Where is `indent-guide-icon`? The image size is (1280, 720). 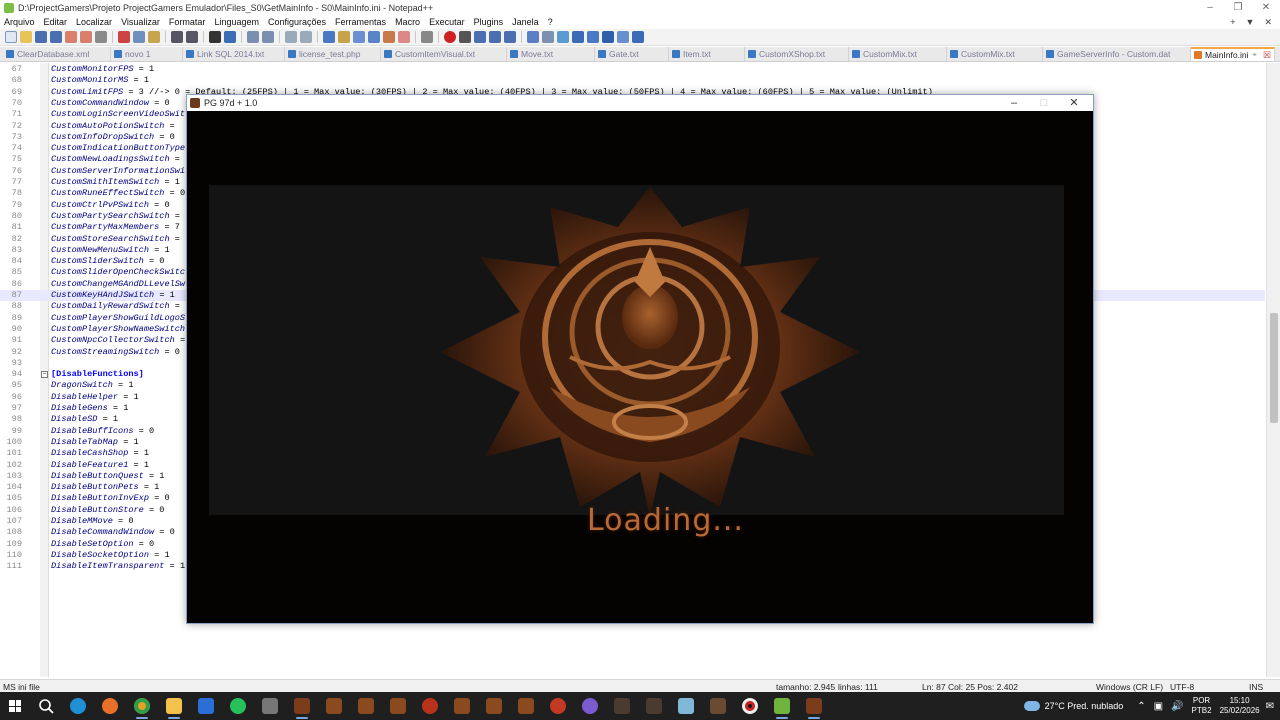 indent-guide-icon is located at coordinates (359, 37).